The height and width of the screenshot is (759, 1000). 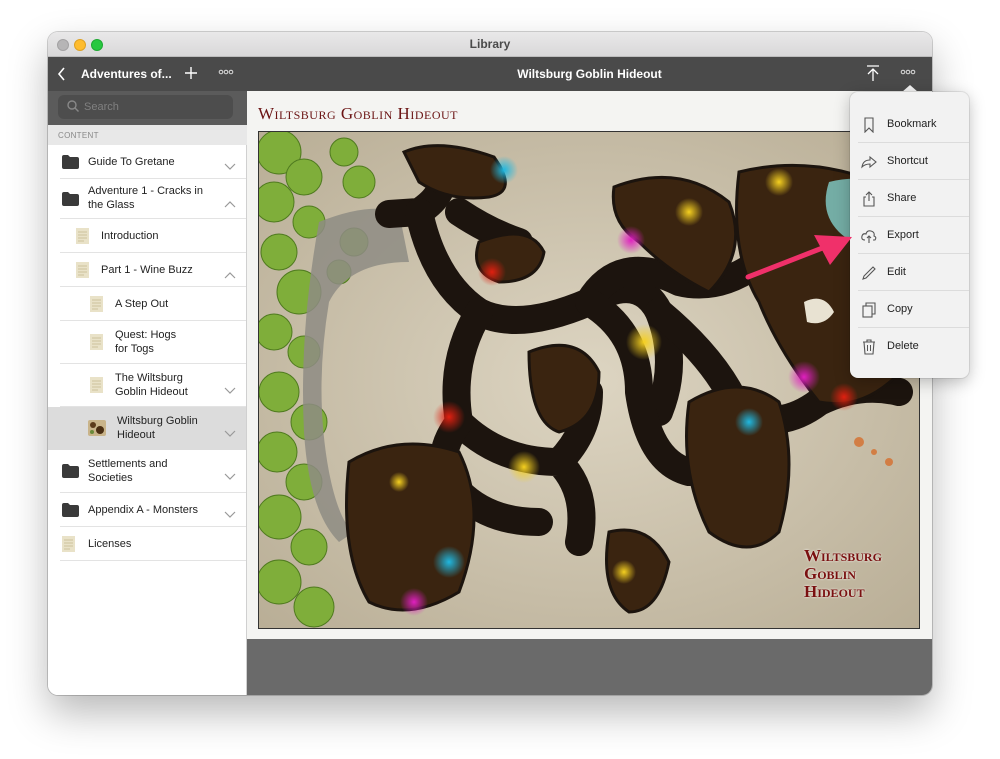 What do you see at coordinates (909, 272) in the screenshot?
I see `menu-item-edit: Edit` at bounding box center [909, 272].